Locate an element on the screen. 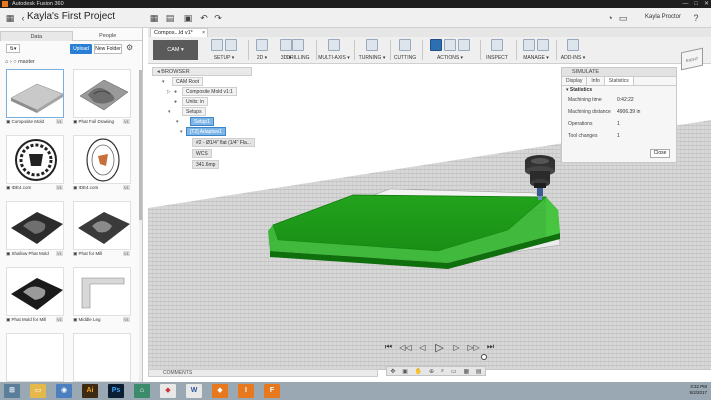 The height and width of the screenshot is (400, 711). home-icon: ⌂ is located at coordinates (6, 62).